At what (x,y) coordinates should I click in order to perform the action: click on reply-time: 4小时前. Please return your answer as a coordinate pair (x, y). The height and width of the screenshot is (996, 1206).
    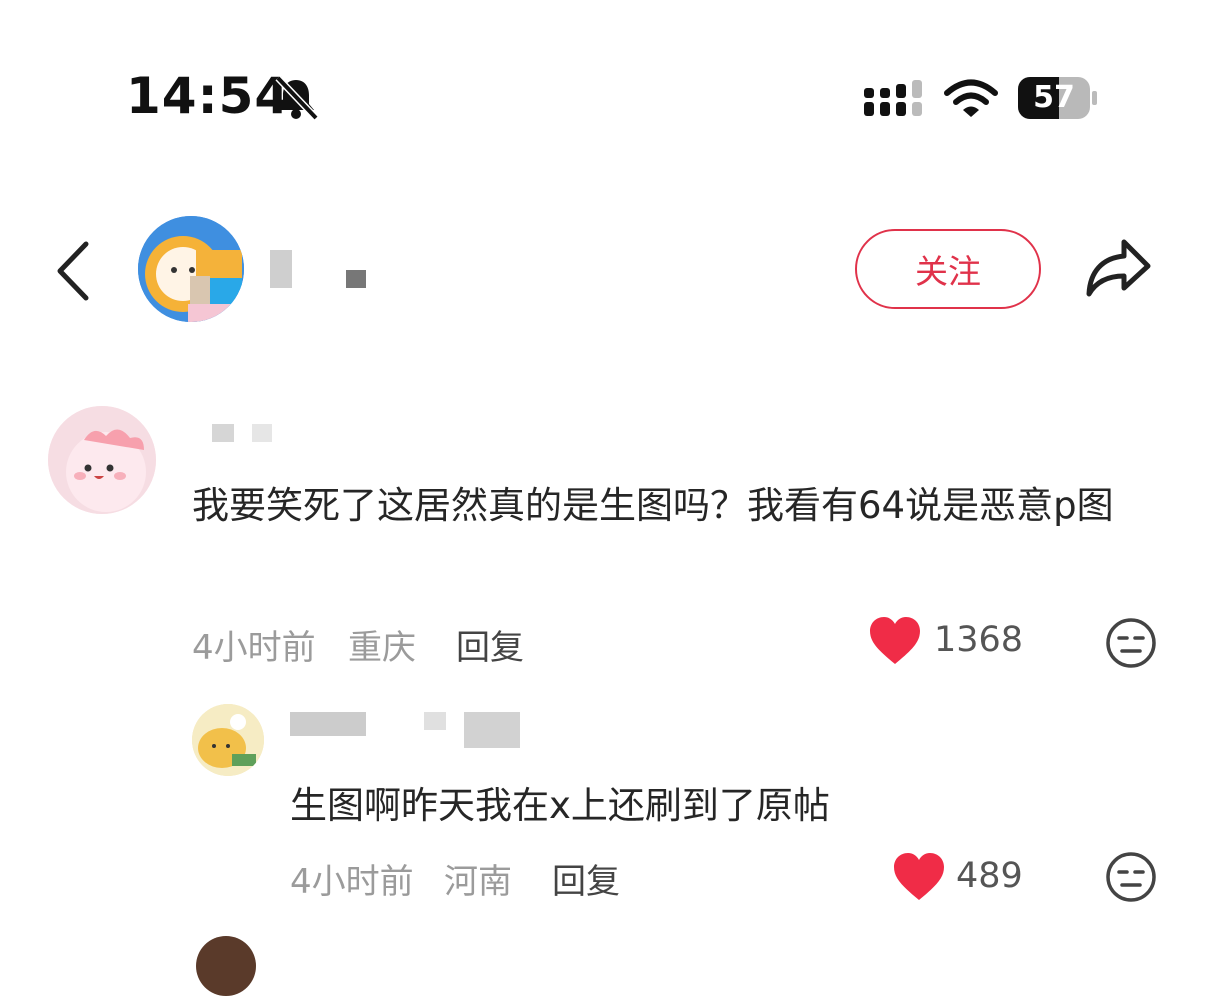
    Looking at the image, I should click on (352, 882).